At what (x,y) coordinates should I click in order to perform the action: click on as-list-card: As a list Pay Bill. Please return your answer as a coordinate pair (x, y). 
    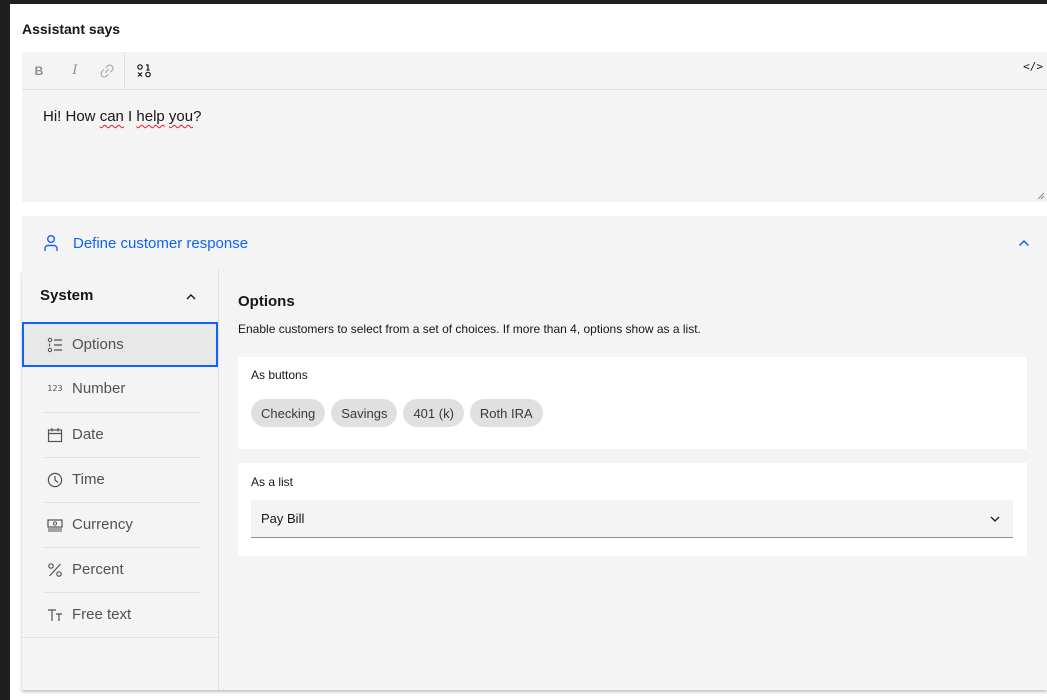
    Looking at the image, I should click on (632, 509).